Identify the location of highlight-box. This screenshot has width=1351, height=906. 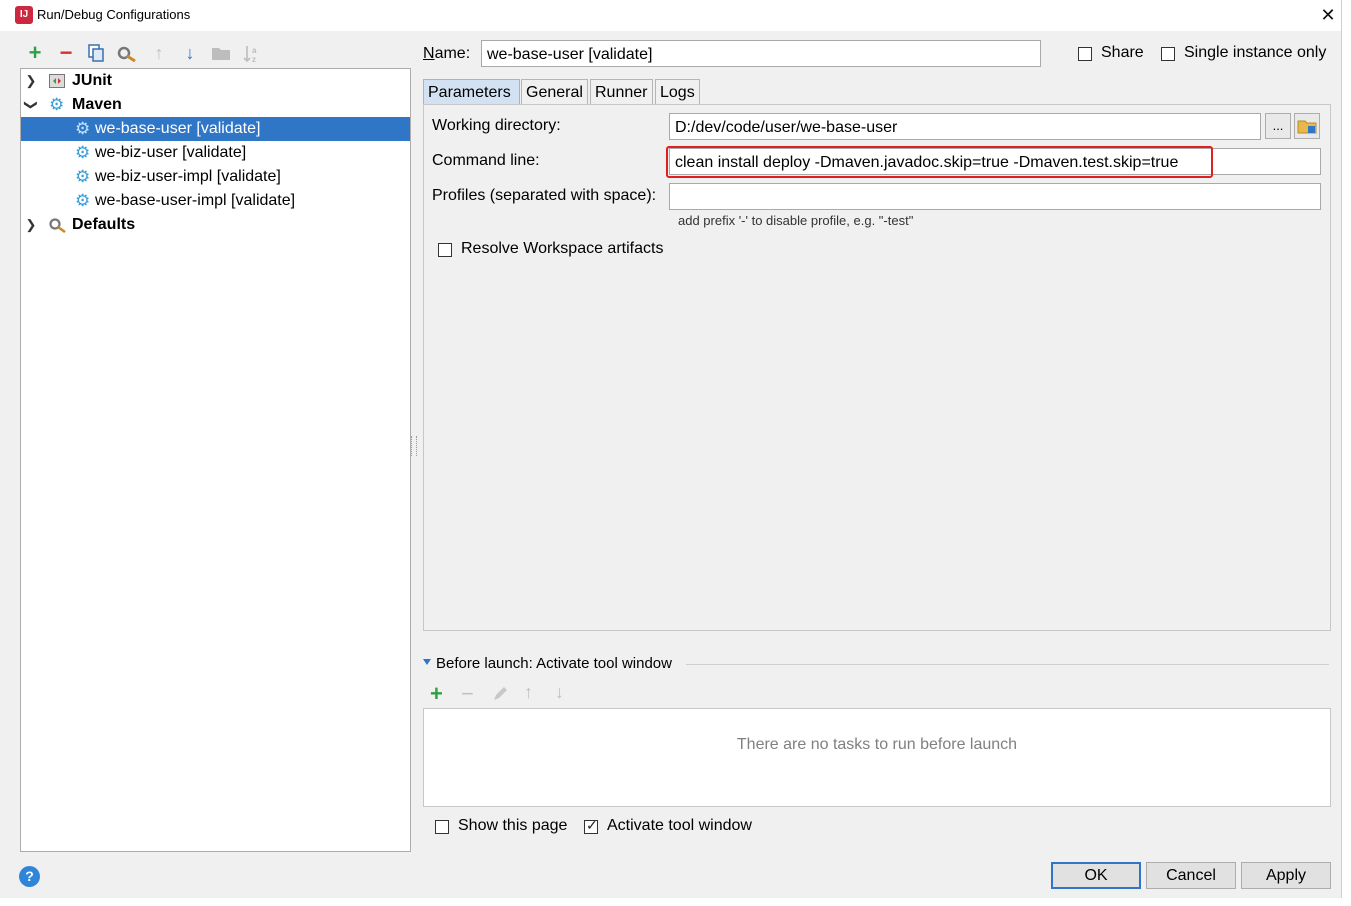
(939, 162).